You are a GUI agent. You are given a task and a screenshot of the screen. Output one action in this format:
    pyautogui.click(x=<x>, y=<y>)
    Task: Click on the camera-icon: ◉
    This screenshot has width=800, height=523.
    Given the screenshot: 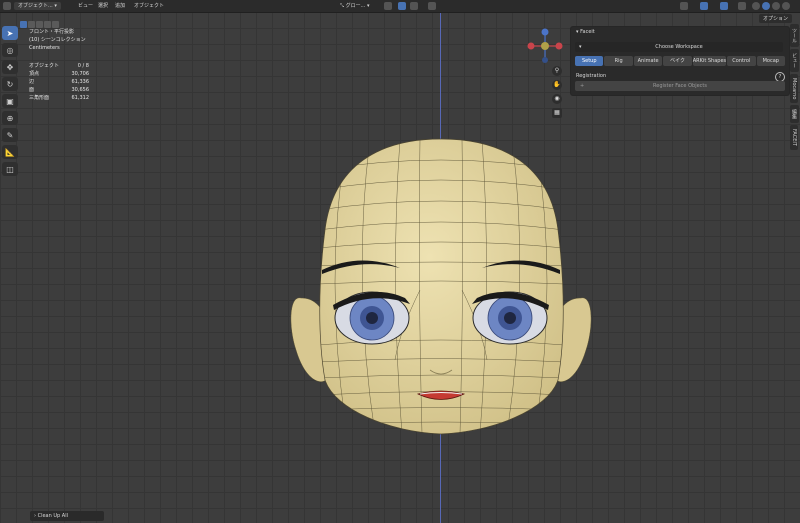 What is the action you would take?
    pyautogui.click(x=557, y=99)
    